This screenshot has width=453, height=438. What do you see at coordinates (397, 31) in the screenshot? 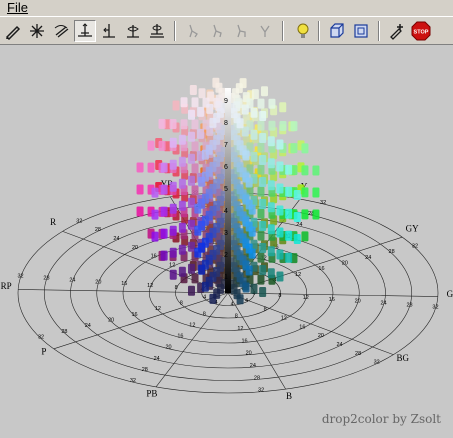
I see `add-pen-button` at bounding box center [397, 31].